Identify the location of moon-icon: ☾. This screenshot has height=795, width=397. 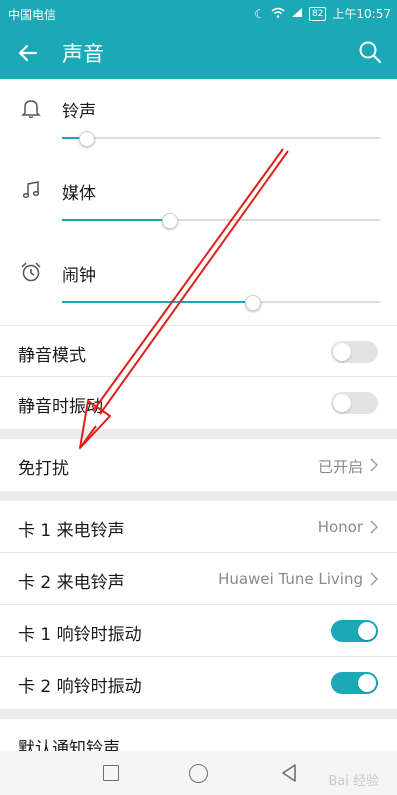
(259, 13).